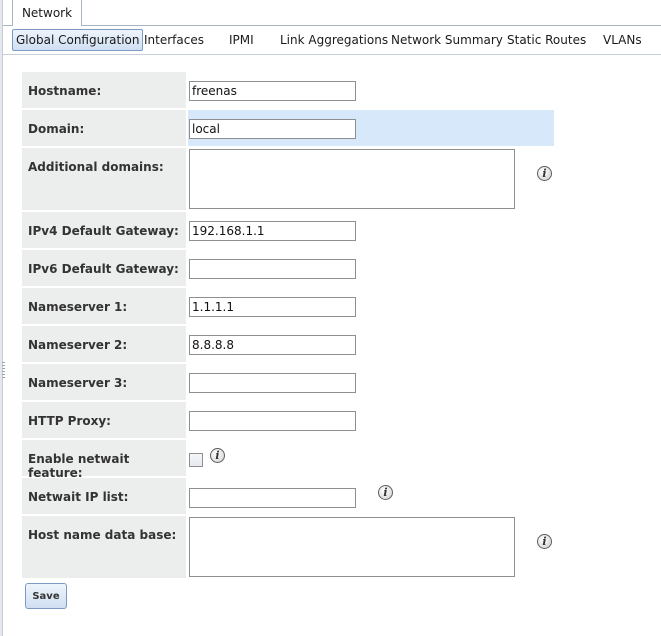 The image size is (661, 636). Describe the element at coordinates (47, 13) in the screenshot. I see `tab-network: Network` at that location.